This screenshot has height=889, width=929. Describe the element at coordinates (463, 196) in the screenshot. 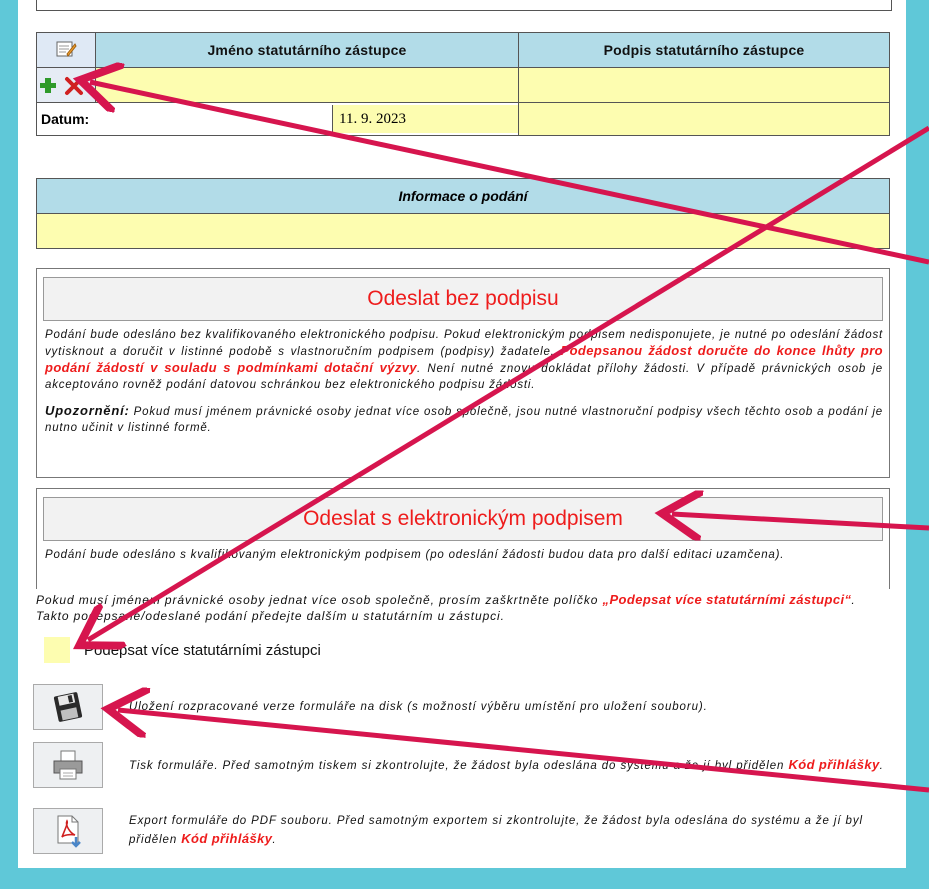

I see `submission-info-title: Informace o podání` at that location.